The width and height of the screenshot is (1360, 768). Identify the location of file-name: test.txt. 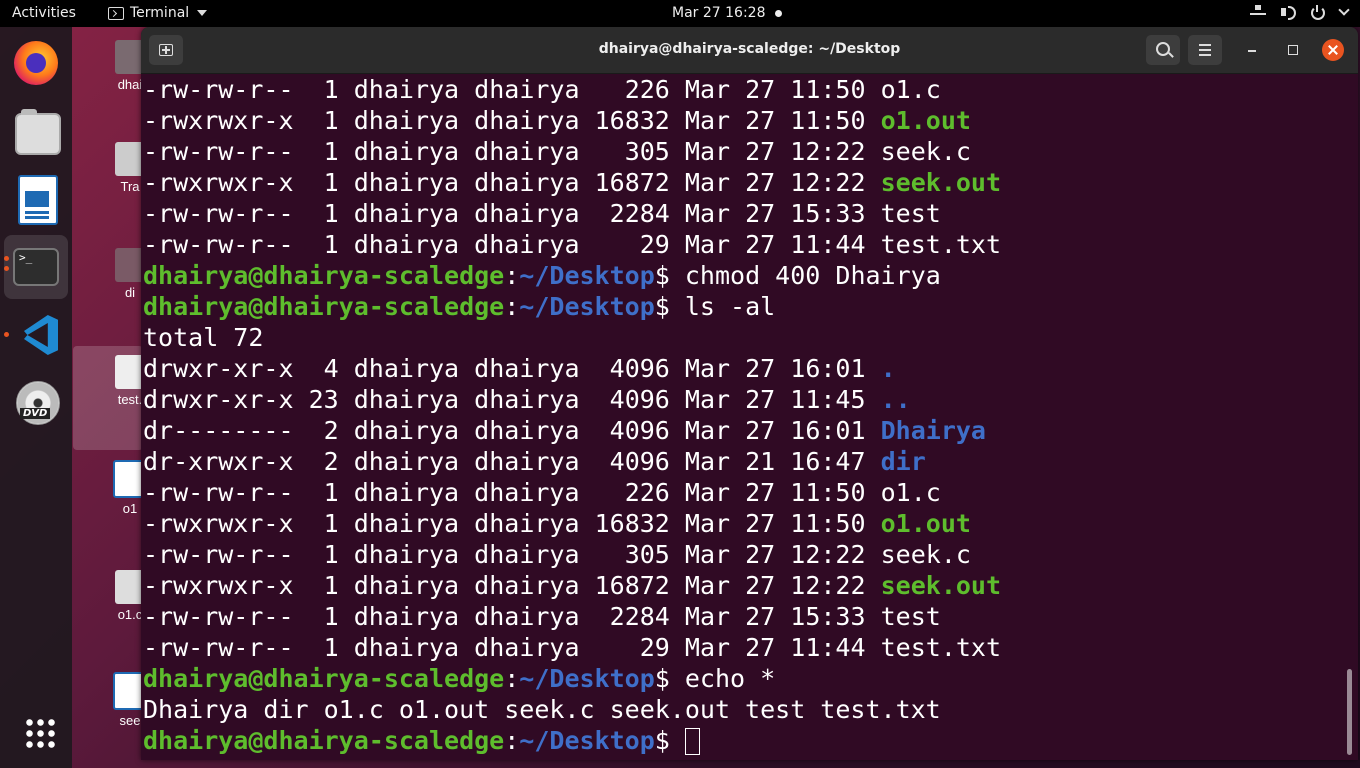
(941, 647).